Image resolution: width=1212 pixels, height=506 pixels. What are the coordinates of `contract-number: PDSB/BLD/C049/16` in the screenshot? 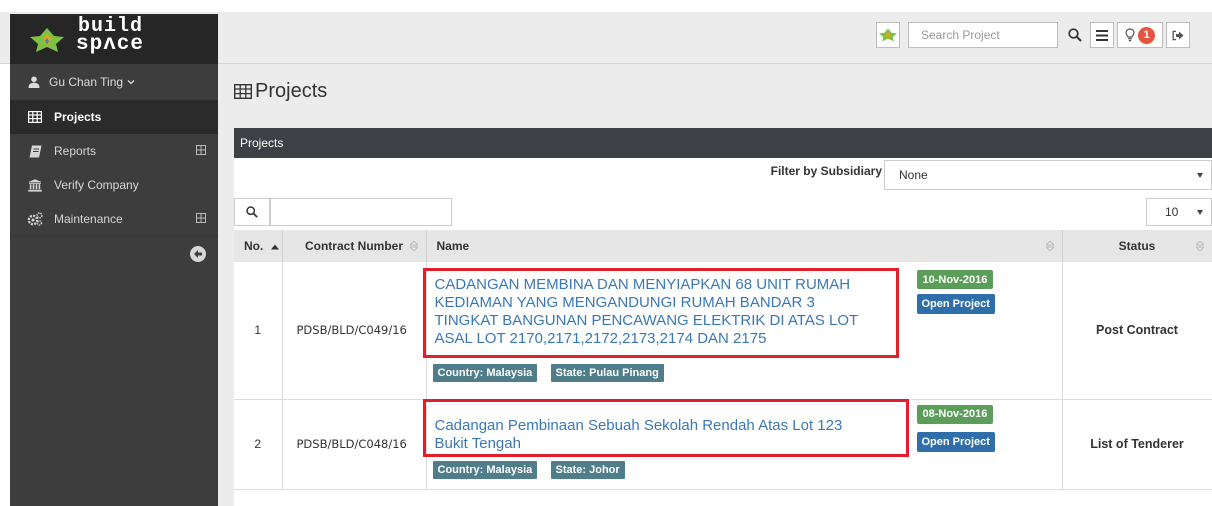 It's located at (354, 331).